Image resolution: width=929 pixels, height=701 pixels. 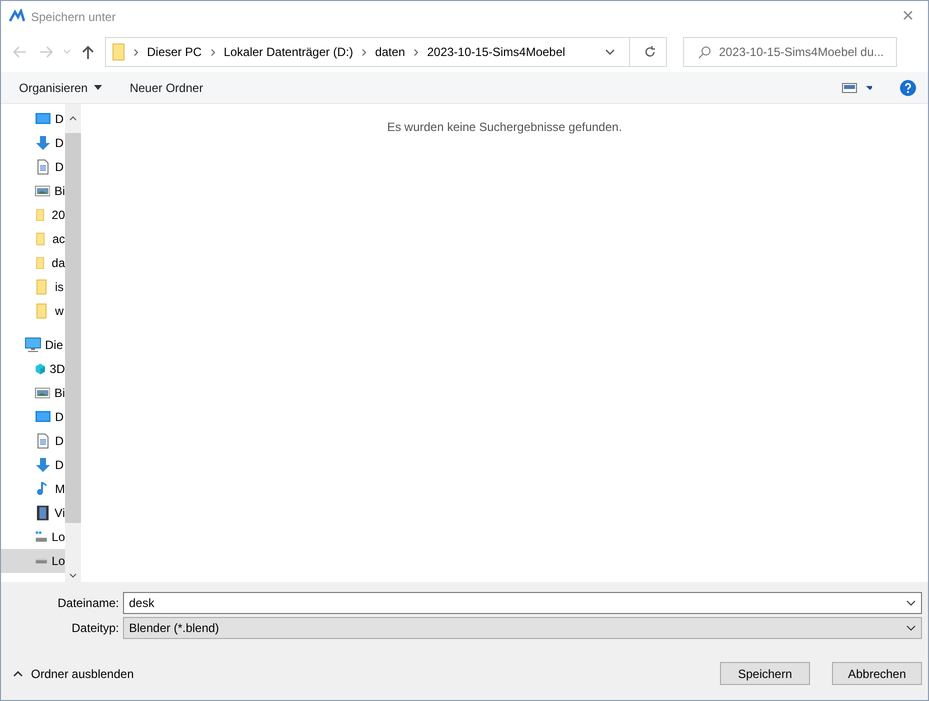 I want to click on search-icon, so click(x=704, y=52).